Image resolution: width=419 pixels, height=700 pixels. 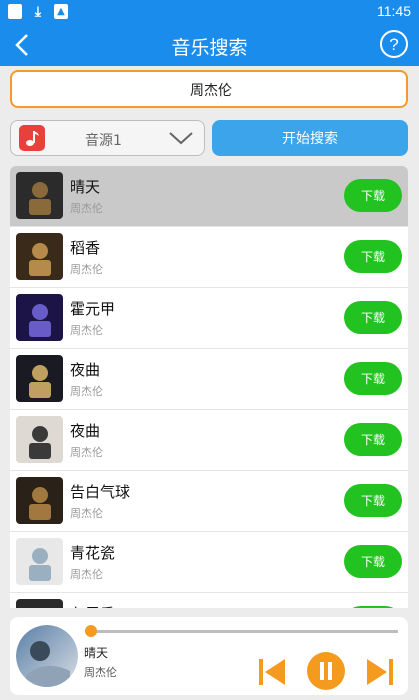 I want to click on notification-square-icon, so click(x=15, y=11).